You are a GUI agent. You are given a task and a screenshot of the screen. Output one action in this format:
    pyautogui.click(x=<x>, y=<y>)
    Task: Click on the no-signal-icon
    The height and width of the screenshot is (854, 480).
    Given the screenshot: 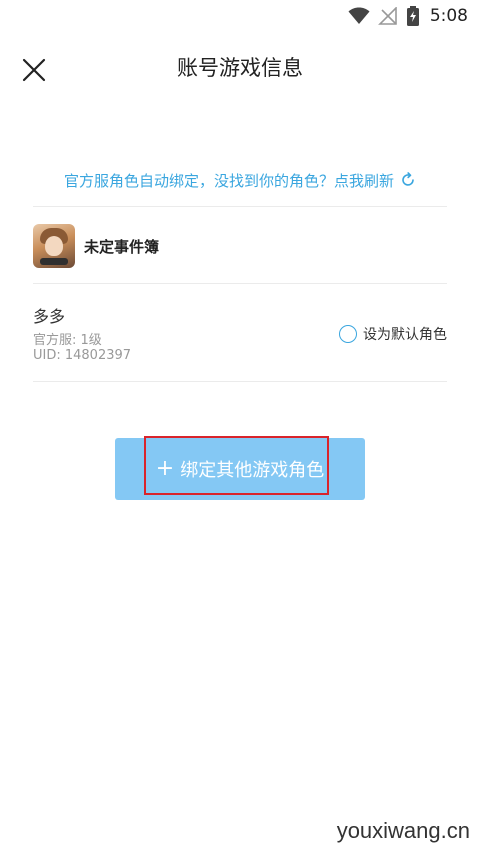 What is the action you would take?
    pyautogui.click(x=387, y=16)
    